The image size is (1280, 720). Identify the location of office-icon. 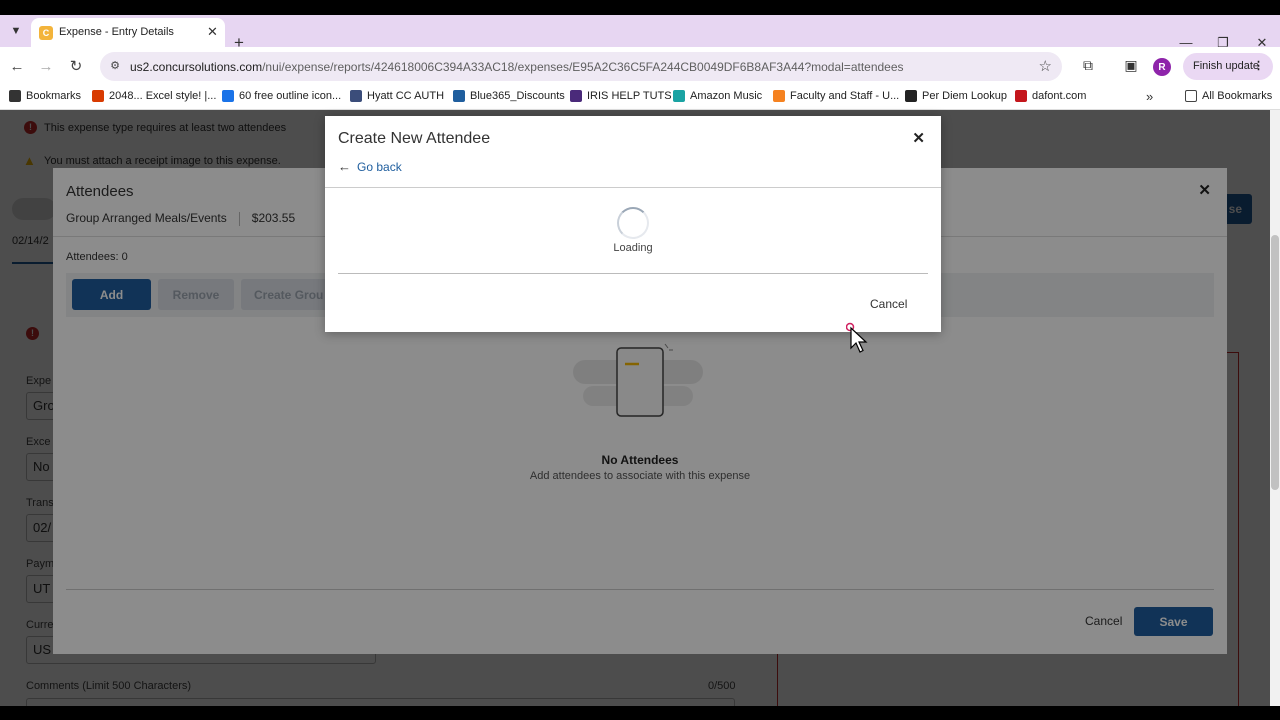
(98, 96).